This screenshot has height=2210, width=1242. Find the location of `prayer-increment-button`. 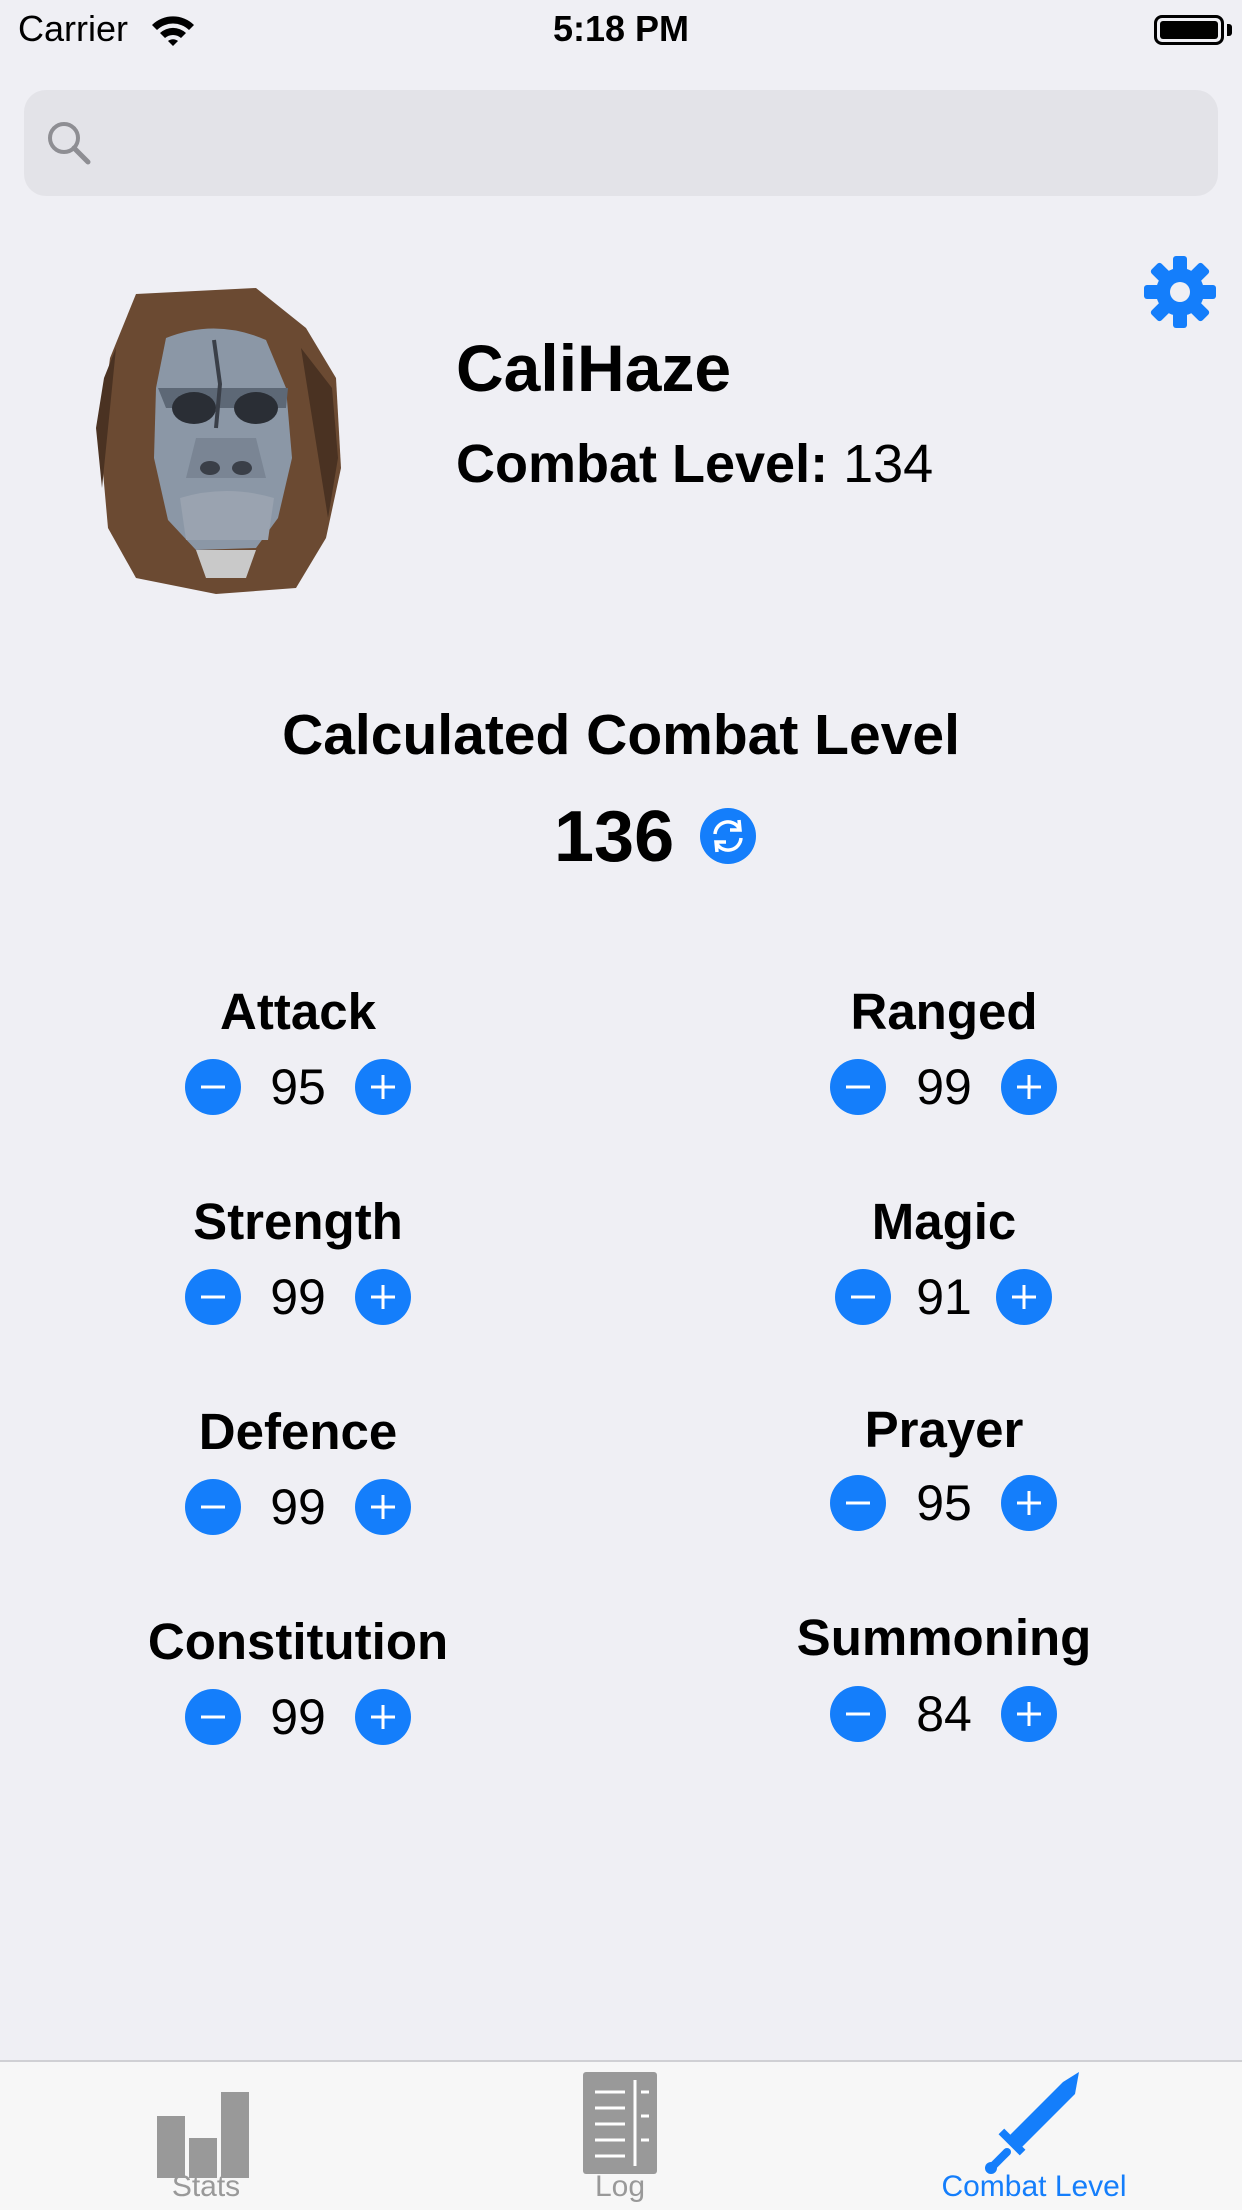

prayer-increment-button is located at coordinates (1029, 1503).